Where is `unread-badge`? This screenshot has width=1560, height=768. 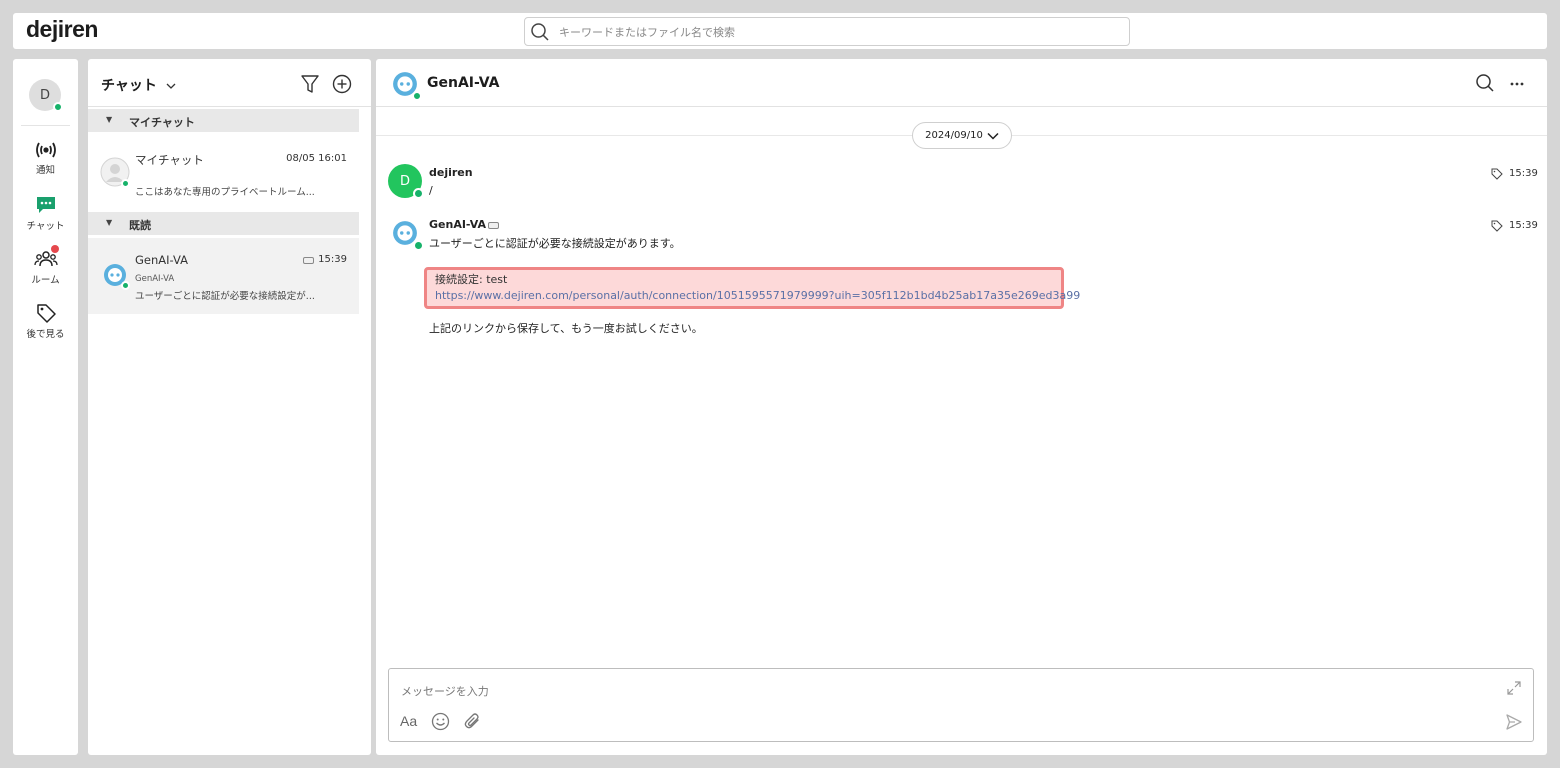 unread-badge is located at coordinates (55, 249).